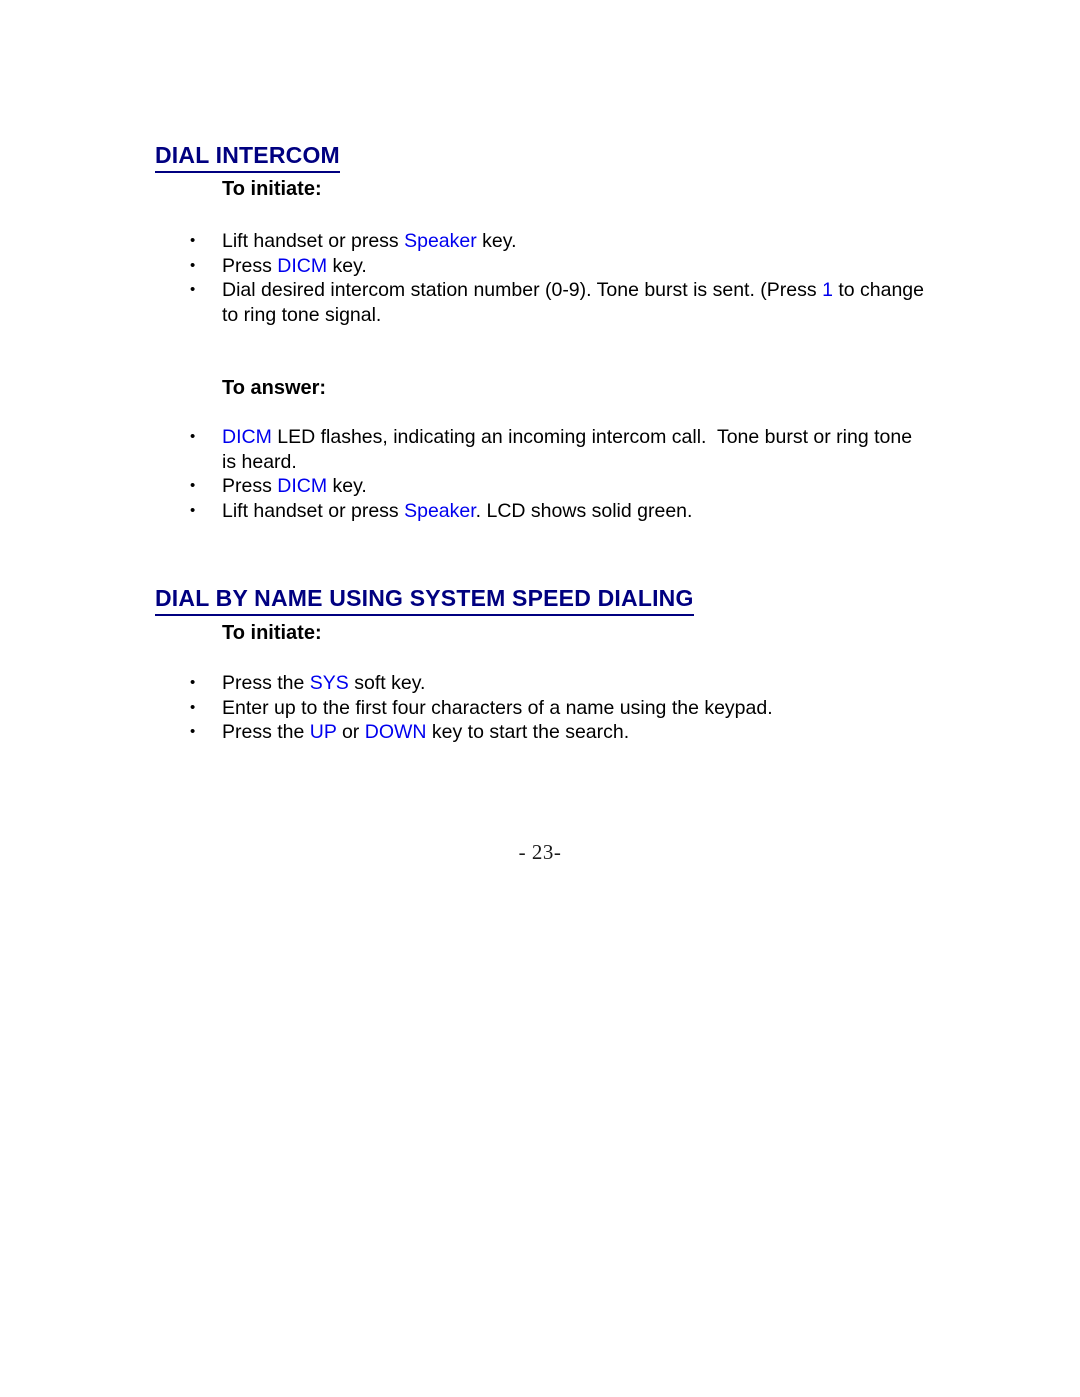  I want to click on bullet-item: • Press the SYS soft key., so click(555, 683).